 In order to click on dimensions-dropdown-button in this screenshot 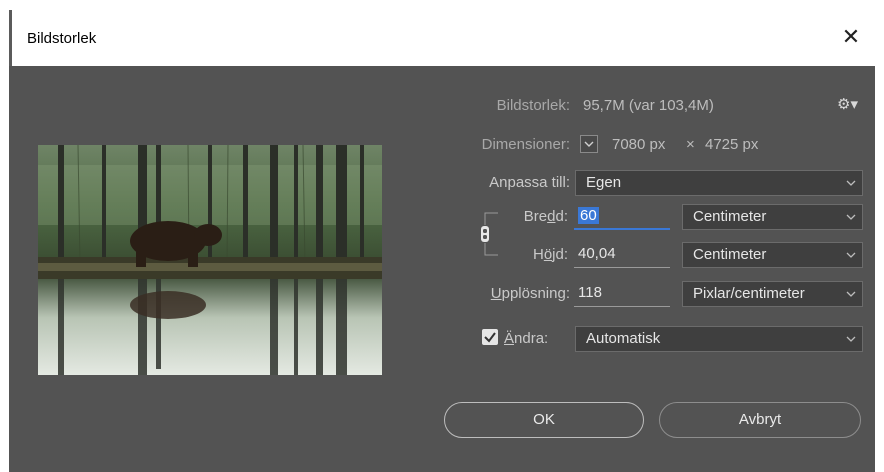, I will do `click(589, 144)`.